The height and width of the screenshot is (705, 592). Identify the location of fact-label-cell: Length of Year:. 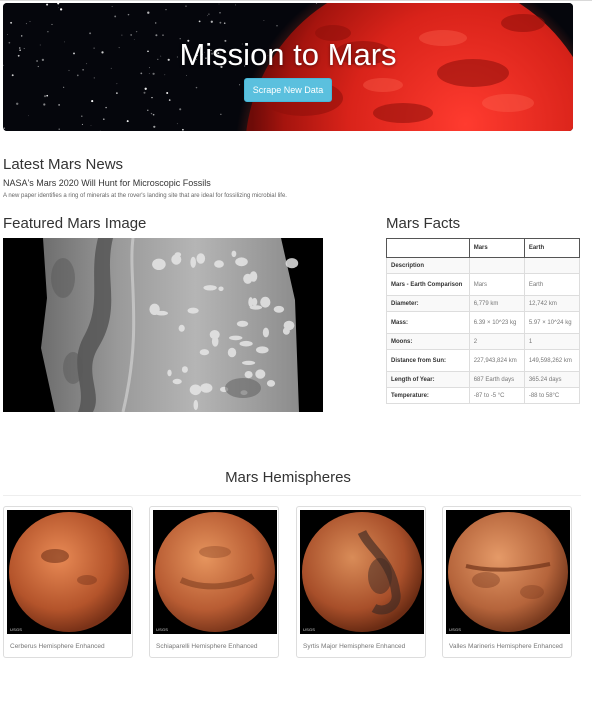
(428, 379).